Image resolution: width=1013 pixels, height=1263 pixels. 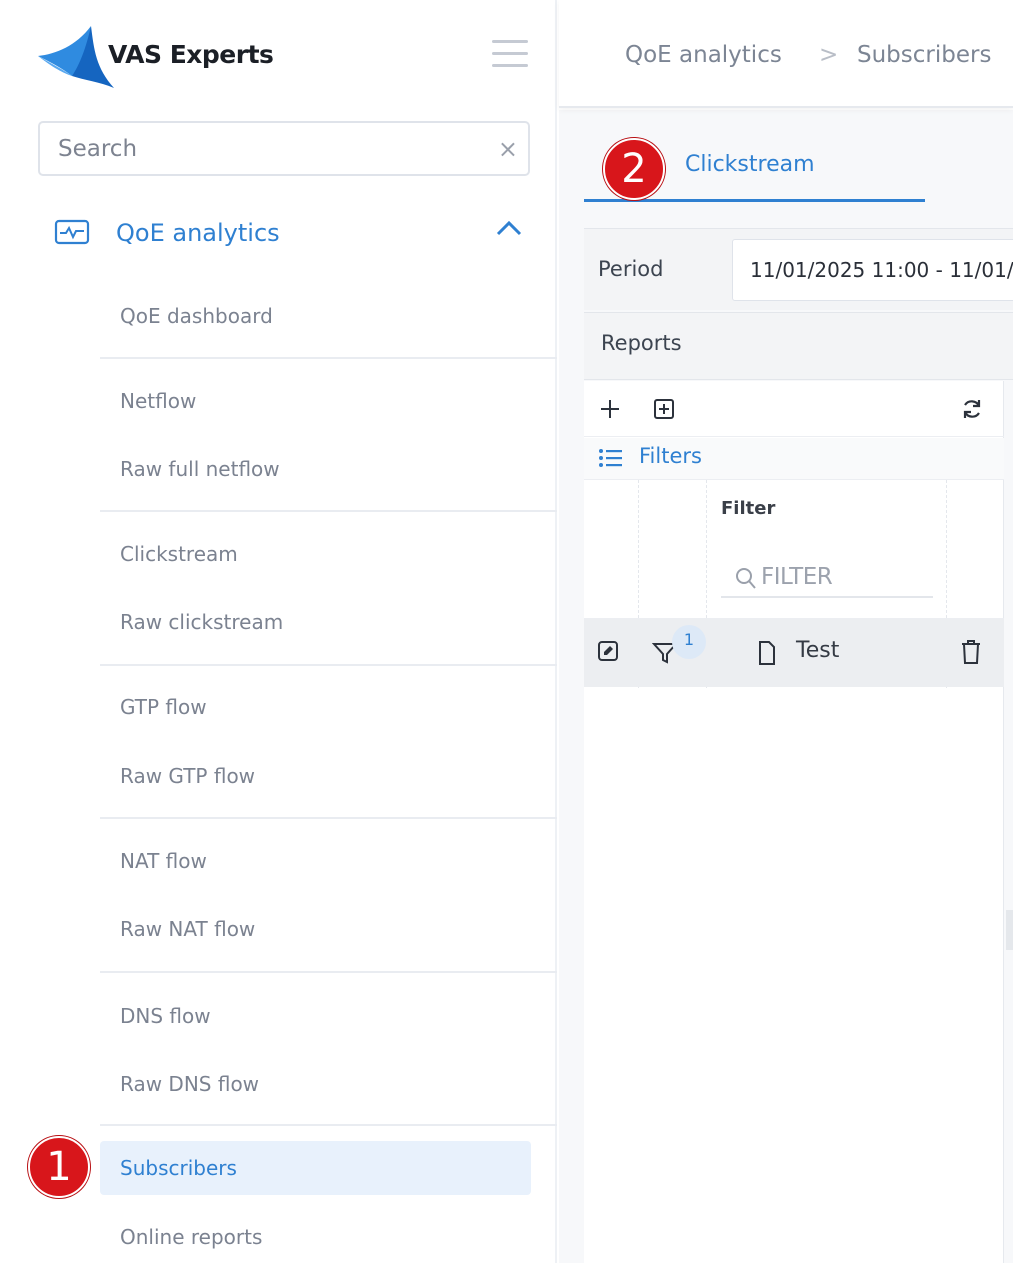 What do you see at coordinates (328, 1084) in the screenshot?
I see `sidebar-item-raw-dns-flow: Raw DNS flow` at bounding box center [328, 1084].